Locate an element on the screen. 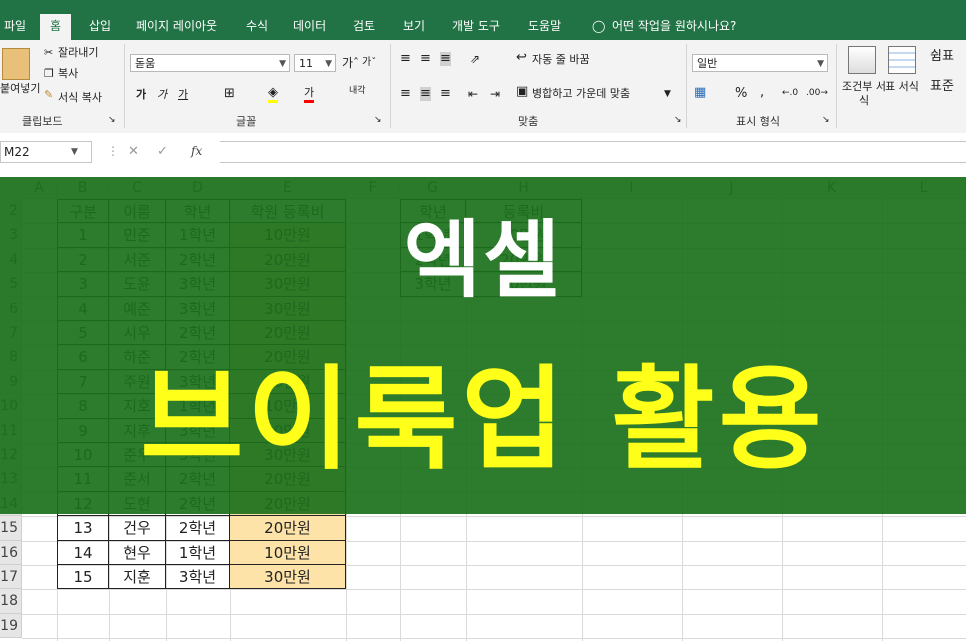 This screenshot has width=966, height=641. wrap-text-icon: ↩ is located at coordinates (521, 58).